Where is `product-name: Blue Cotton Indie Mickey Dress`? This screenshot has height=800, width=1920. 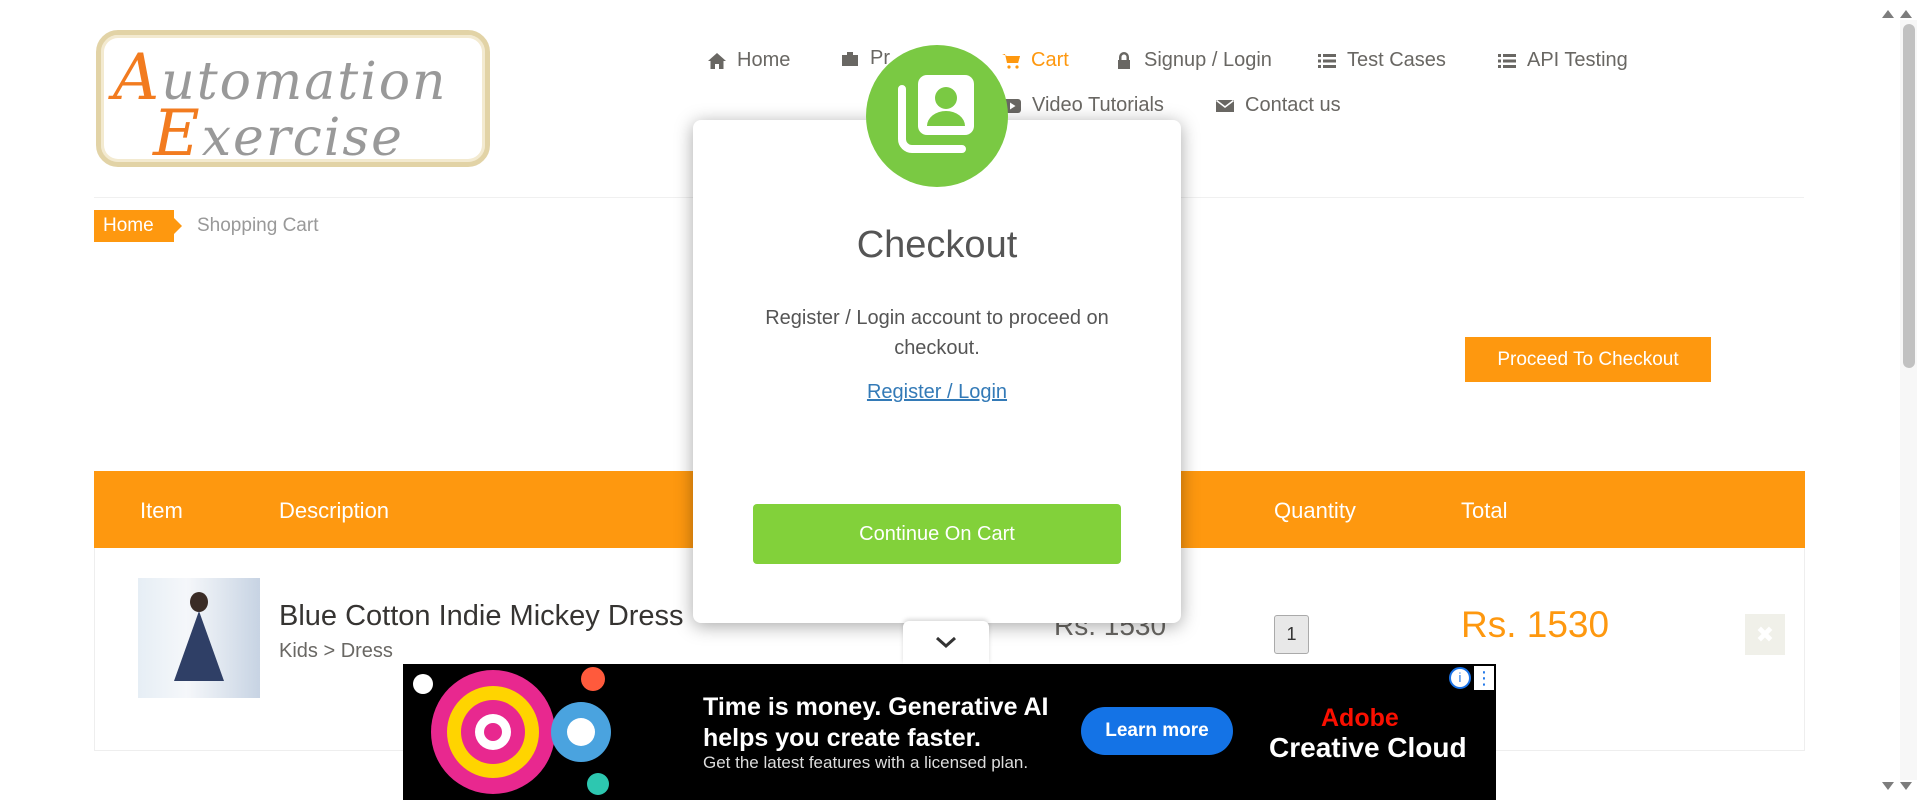
product-name: Blue Cotton Indie Mickey Dress is located at coordinates (481, 616).